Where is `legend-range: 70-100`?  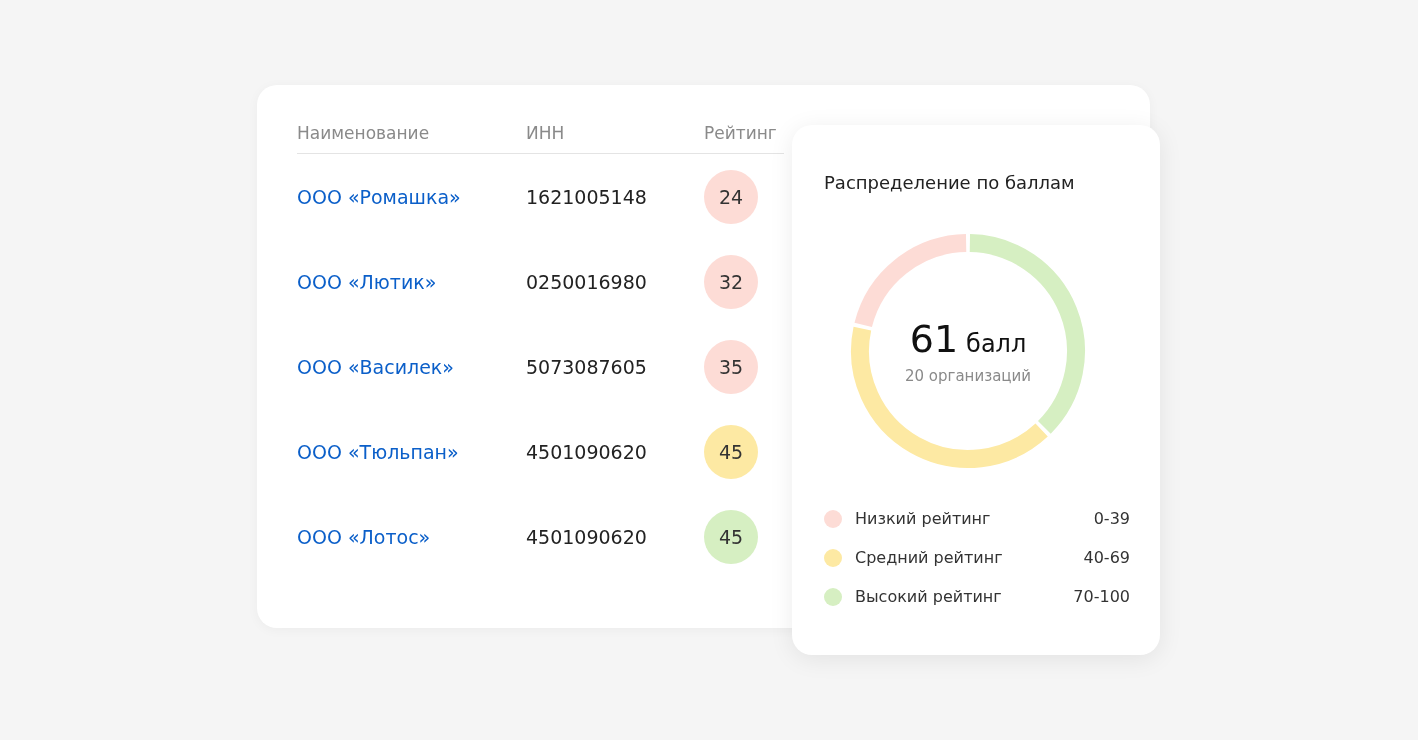
legend-range: 70-100 is located at coordinates (1101, 596).